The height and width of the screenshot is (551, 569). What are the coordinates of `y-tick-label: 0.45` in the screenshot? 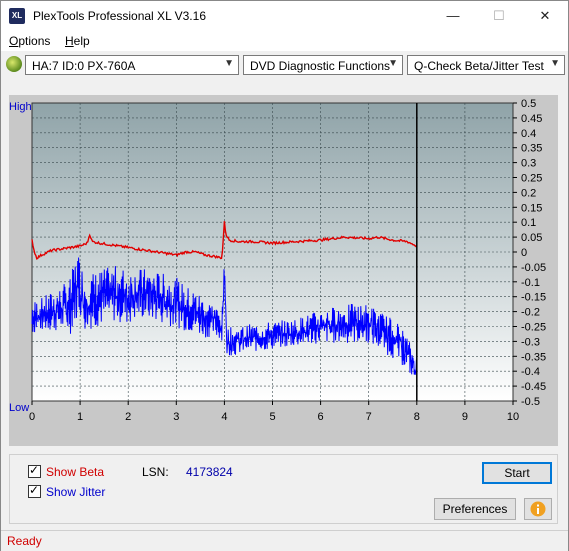 It's located at (531, 119).